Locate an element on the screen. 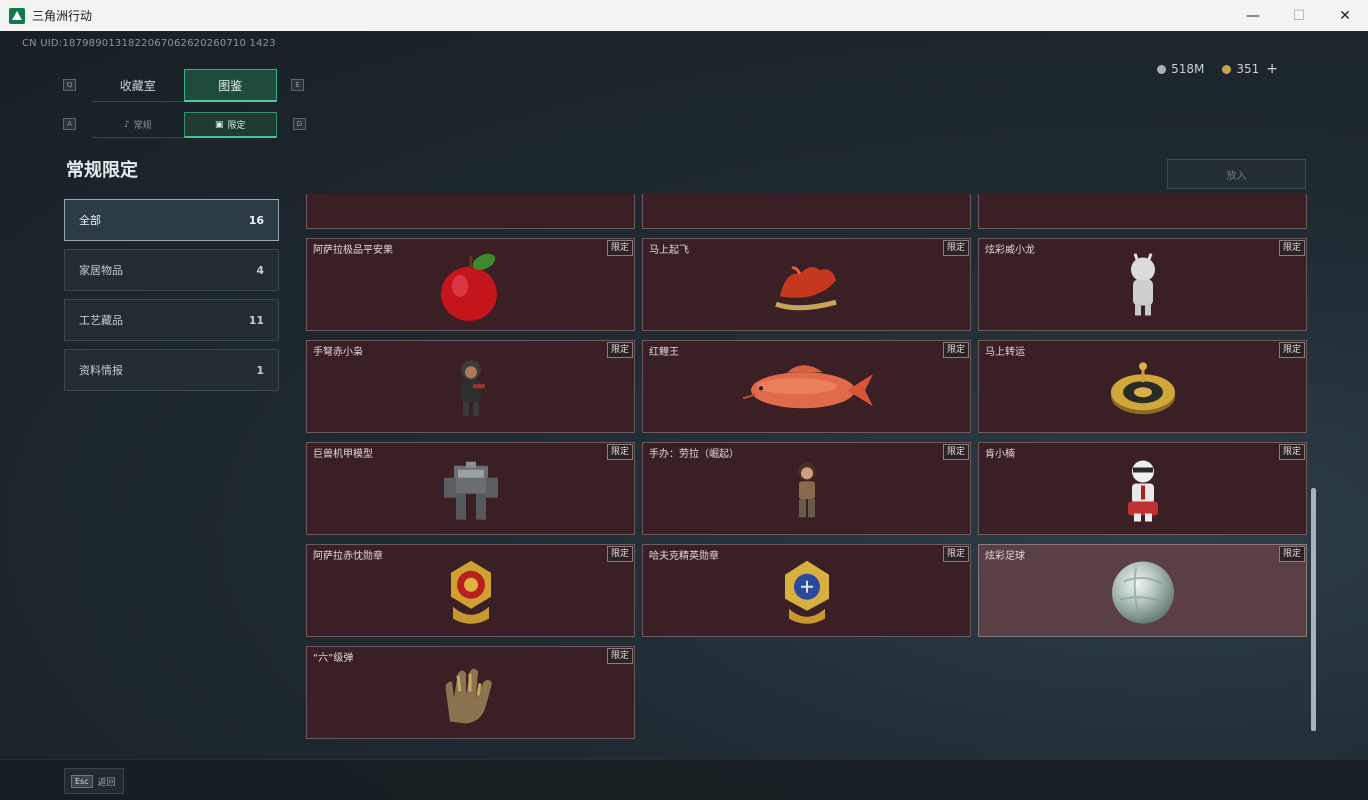  bullet-hand-icon is located at coordinates (471, 696).